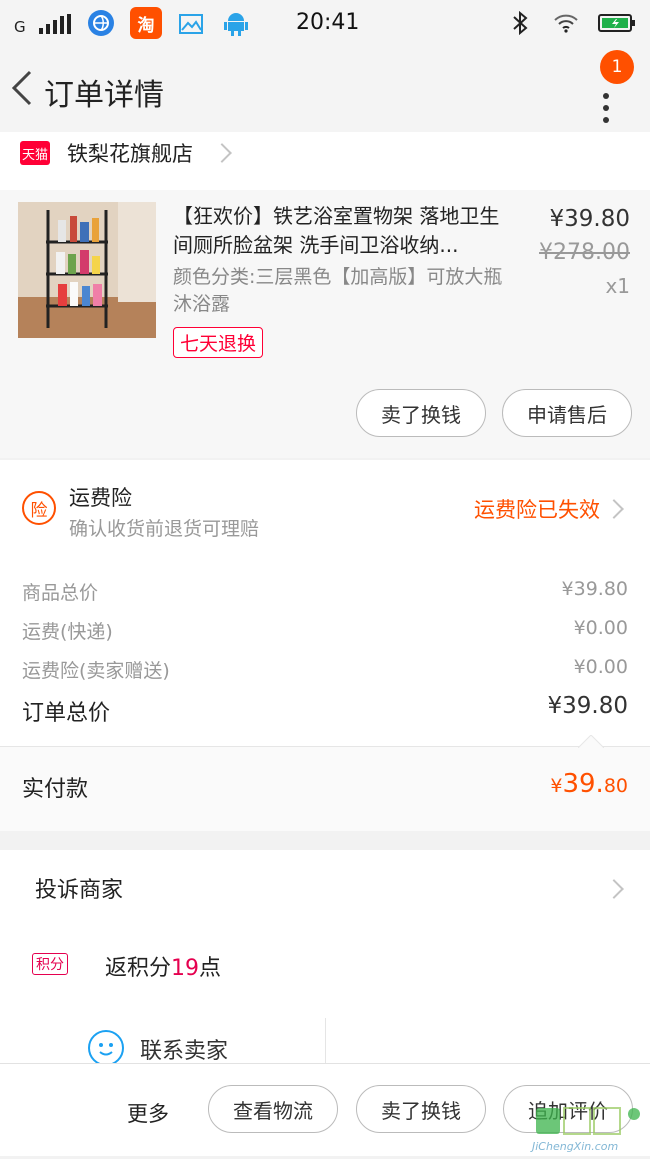 The width and height of the screenshot is (650, 1159). Describe the element at coordinates (591, 741) in the screenshot. I see `caret-up-icon` at that location.